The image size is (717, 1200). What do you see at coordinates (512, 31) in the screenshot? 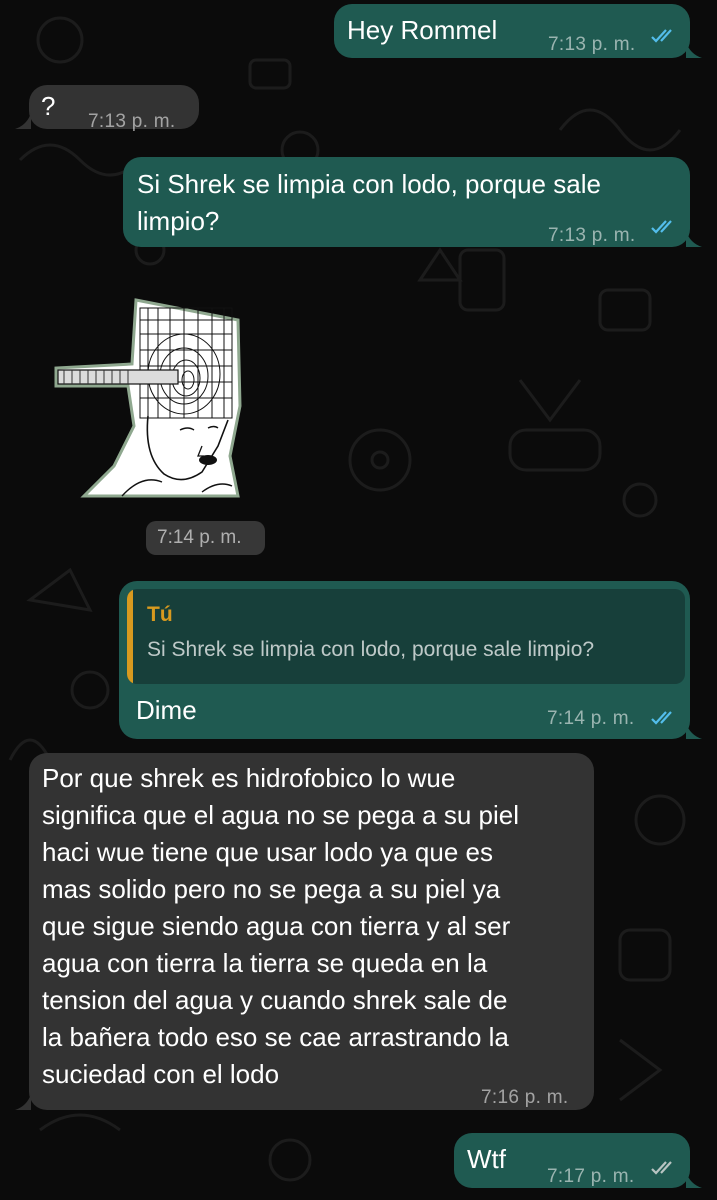
I see `message-bubble-outgoing: Hey Rommel 7:13 p. m.` at bounding box center [512, 31].